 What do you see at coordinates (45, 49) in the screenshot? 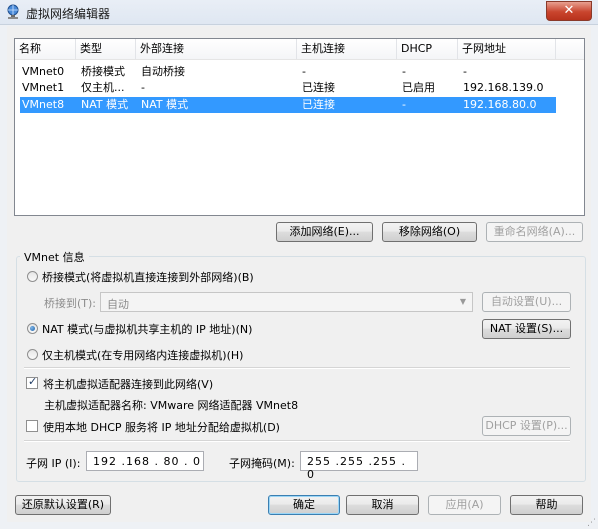
I see `col-header-name: 名称` at bounding box center [45, 49].